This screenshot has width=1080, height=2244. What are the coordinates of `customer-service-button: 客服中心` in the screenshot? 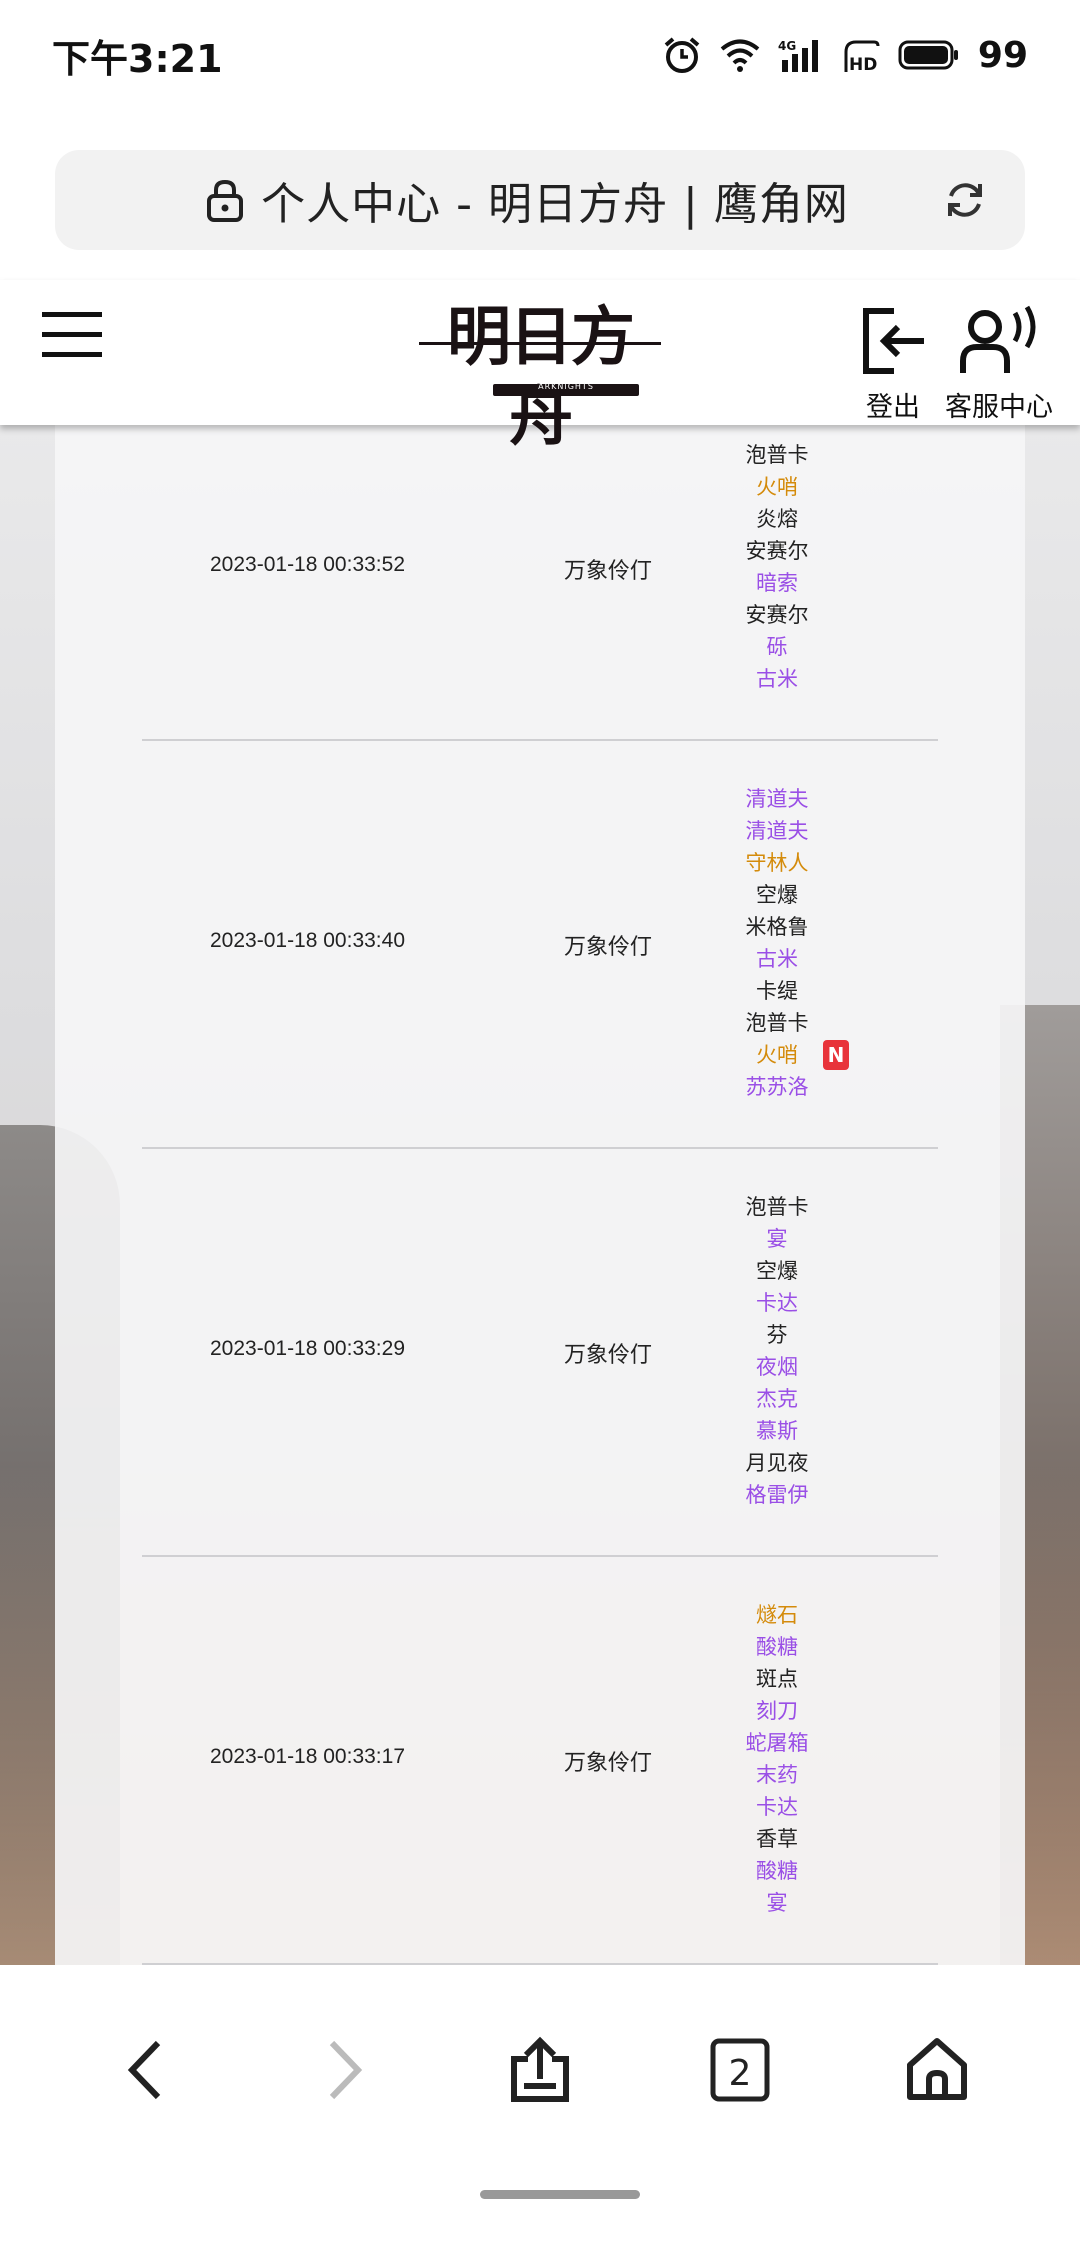 It's located at (999, 364).